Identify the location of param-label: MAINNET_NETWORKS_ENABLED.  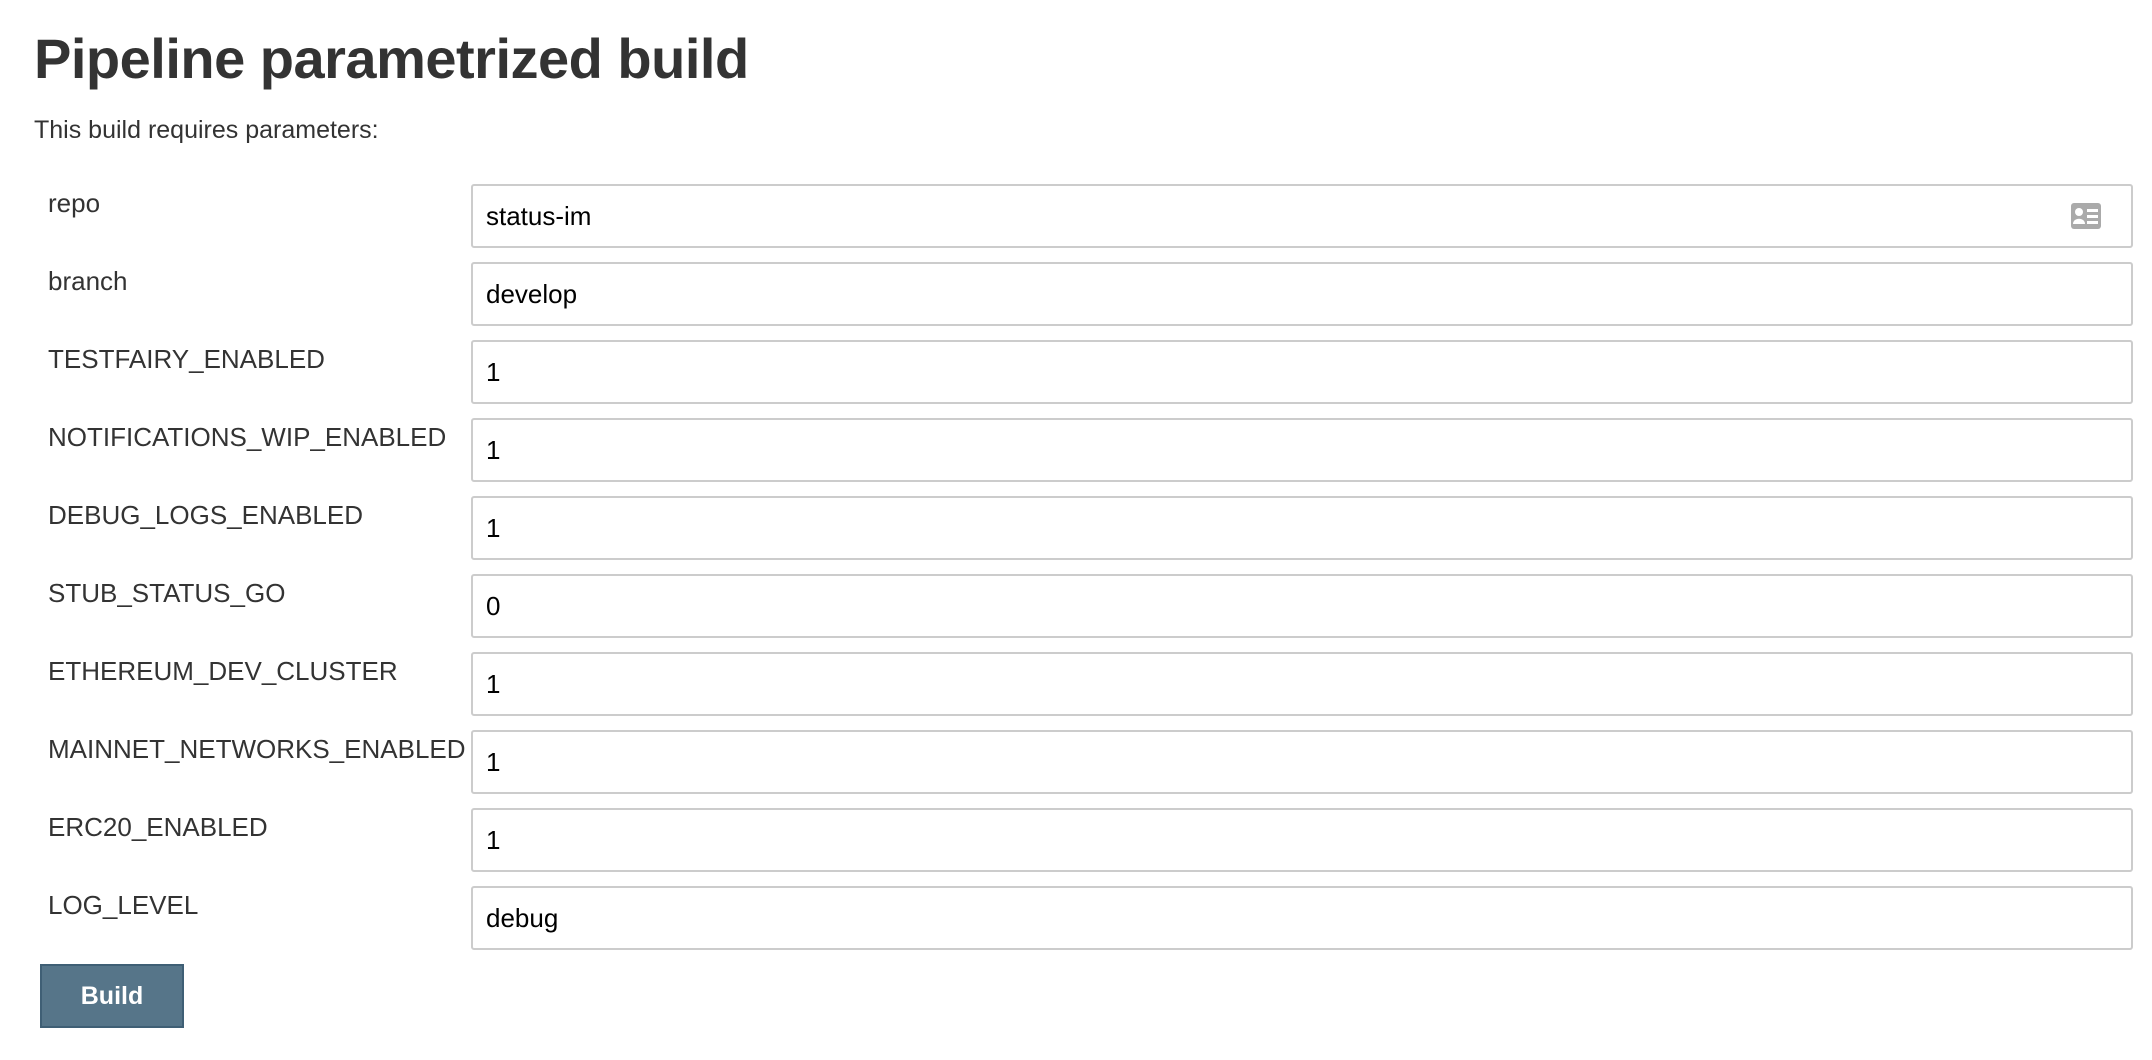
(257, 749).